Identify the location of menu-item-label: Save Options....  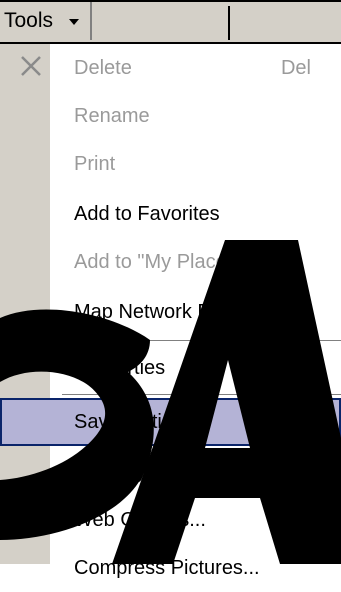
(142, 422).